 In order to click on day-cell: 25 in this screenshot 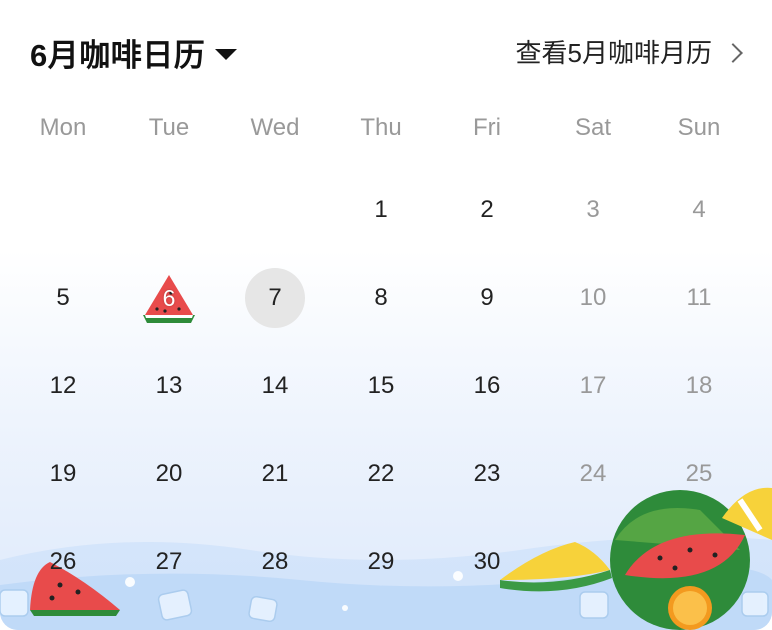, I will do `click(699, 474)`.